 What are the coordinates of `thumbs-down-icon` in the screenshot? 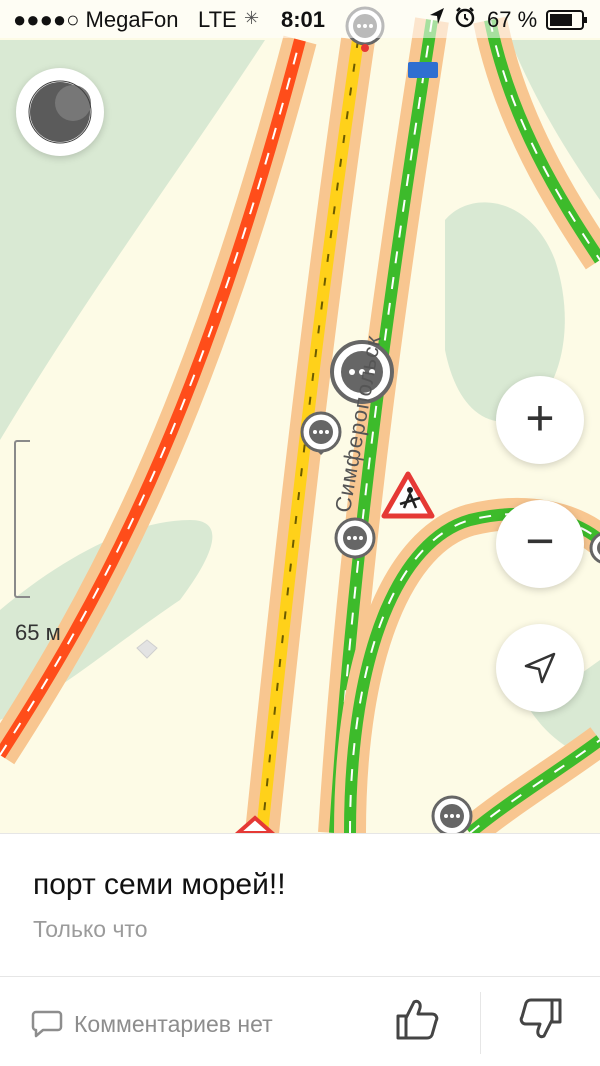 It's located at (540, 1018).